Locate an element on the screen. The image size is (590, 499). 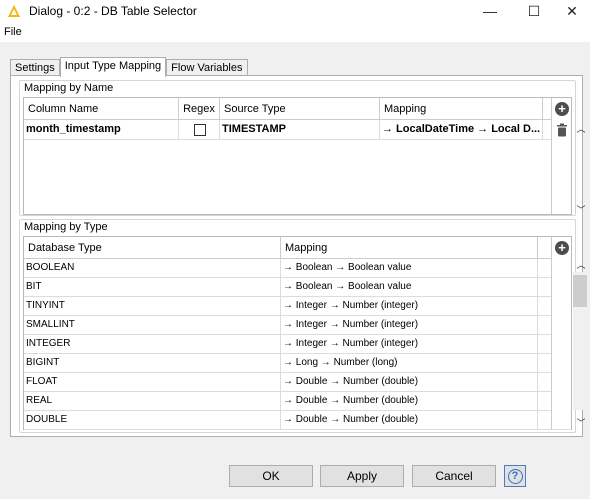
apply-button: Apply is located at coordinates (362, 476).